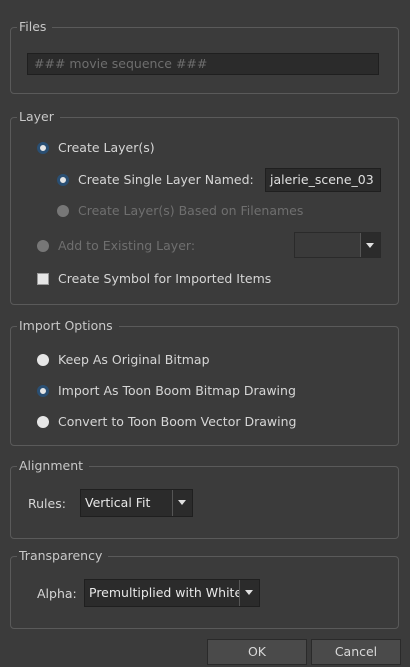 This screenshot has width=410, height=667. Describe the element at coordinates (57, 593) in the screenshot. I see `alpha-label: Alpha:` at that location.